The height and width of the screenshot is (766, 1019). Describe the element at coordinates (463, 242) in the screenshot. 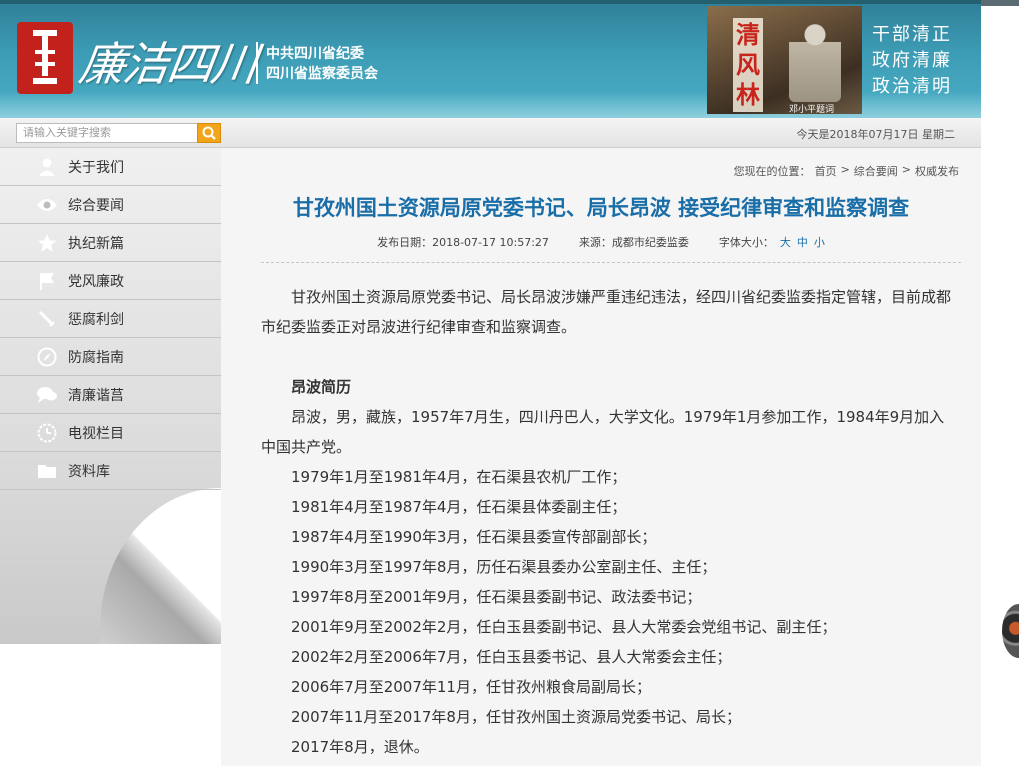

I see `publish-date: 发布日期：2018-07-17 10:57:27` at that location.